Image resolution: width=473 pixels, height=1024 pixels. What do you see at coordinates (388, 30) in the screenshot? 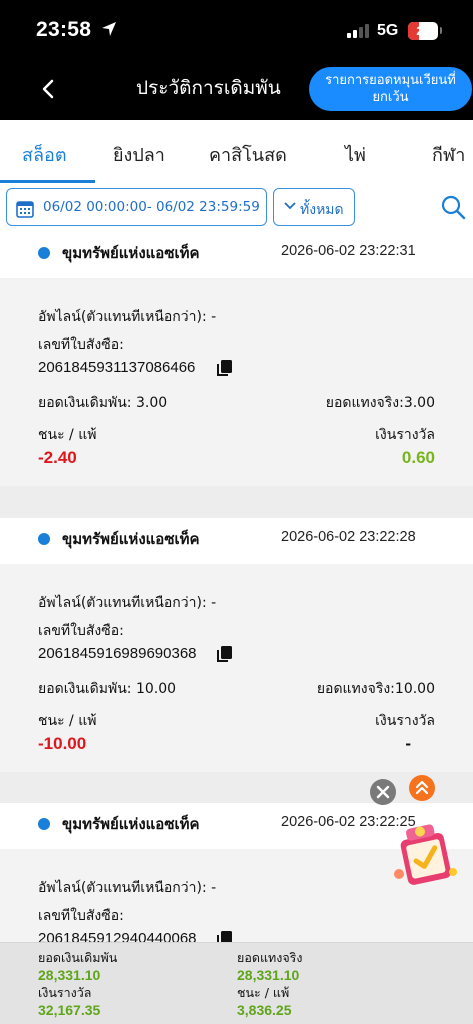
I see `network-type: 5G` at bounding box center [388, 30].